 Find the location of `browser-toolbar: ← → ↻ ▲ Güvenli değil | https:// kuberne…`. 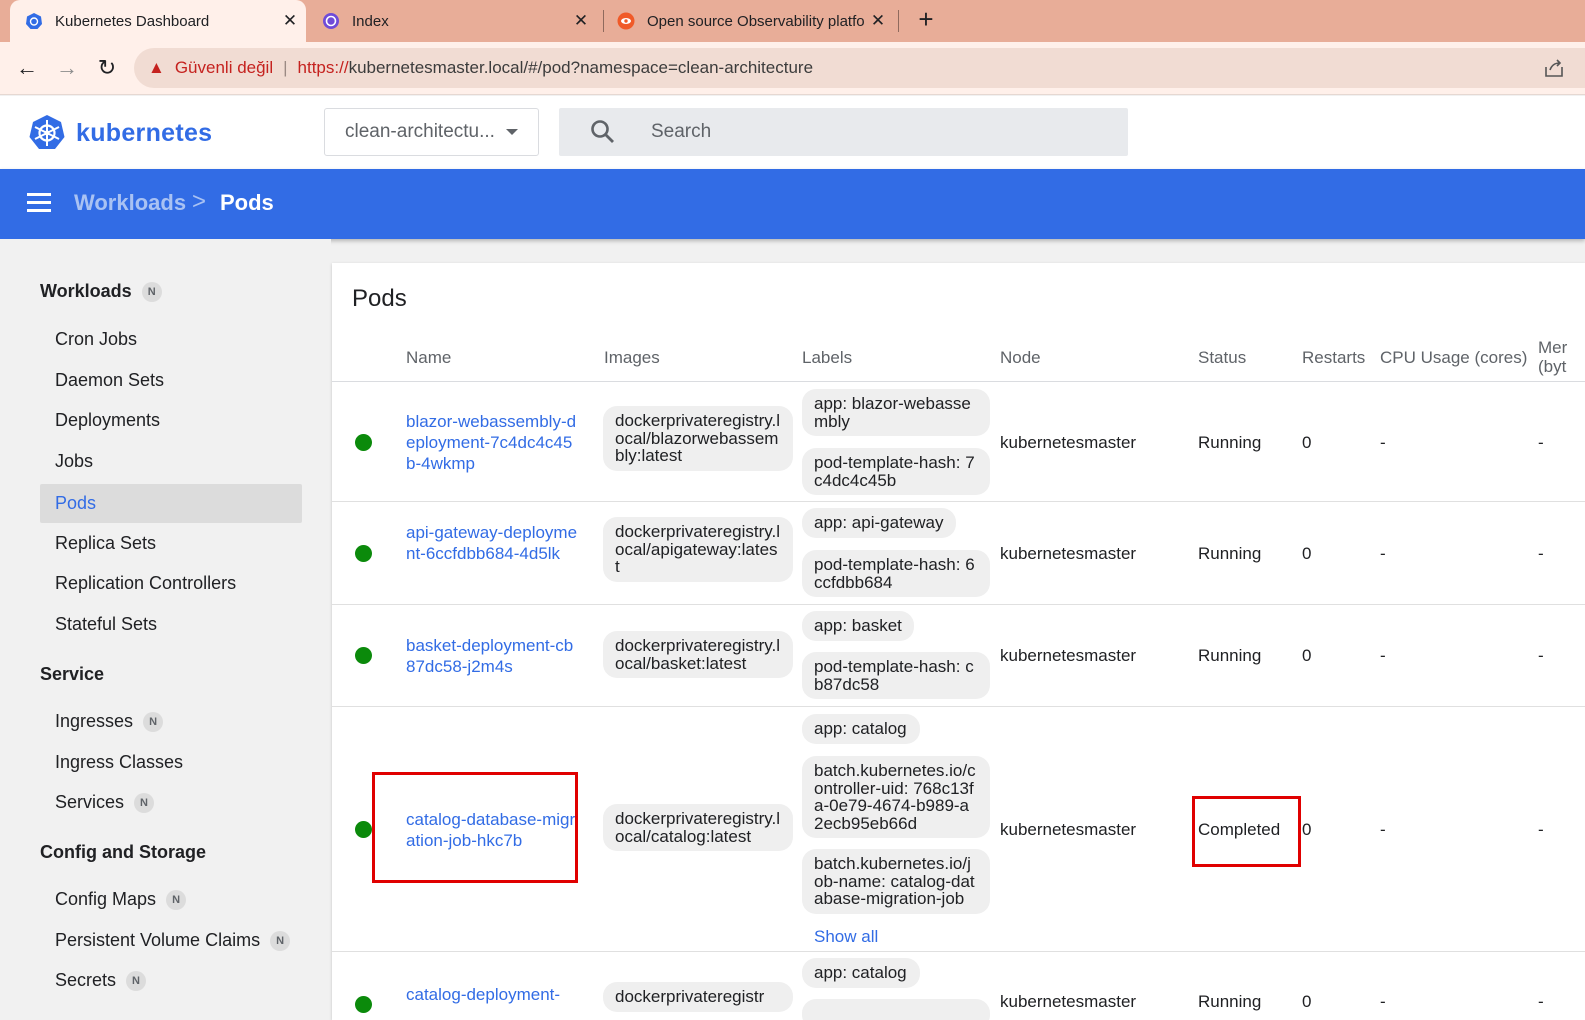

browser-toolbar: ← → ↻ ▲ Güvenli değil | https:// kuberne… is located at coordinates (792, 68).